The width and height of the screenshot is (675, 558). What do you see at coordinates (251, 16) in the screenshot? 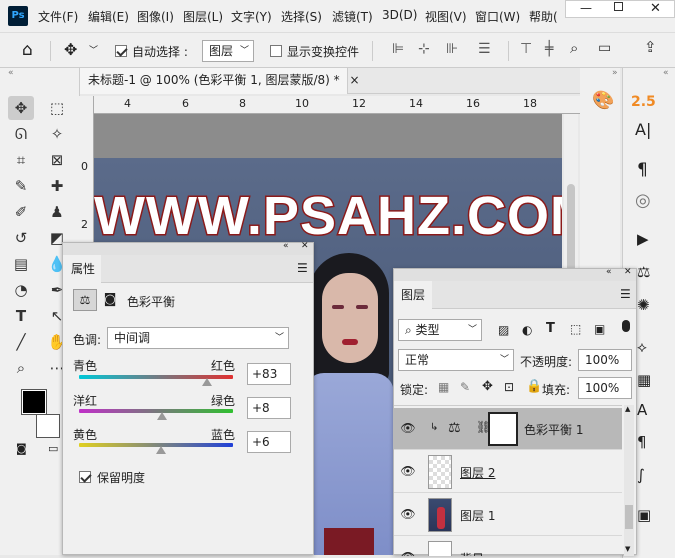
I see `menu-type: 文字(Y)` at bounding box center [251, 16].